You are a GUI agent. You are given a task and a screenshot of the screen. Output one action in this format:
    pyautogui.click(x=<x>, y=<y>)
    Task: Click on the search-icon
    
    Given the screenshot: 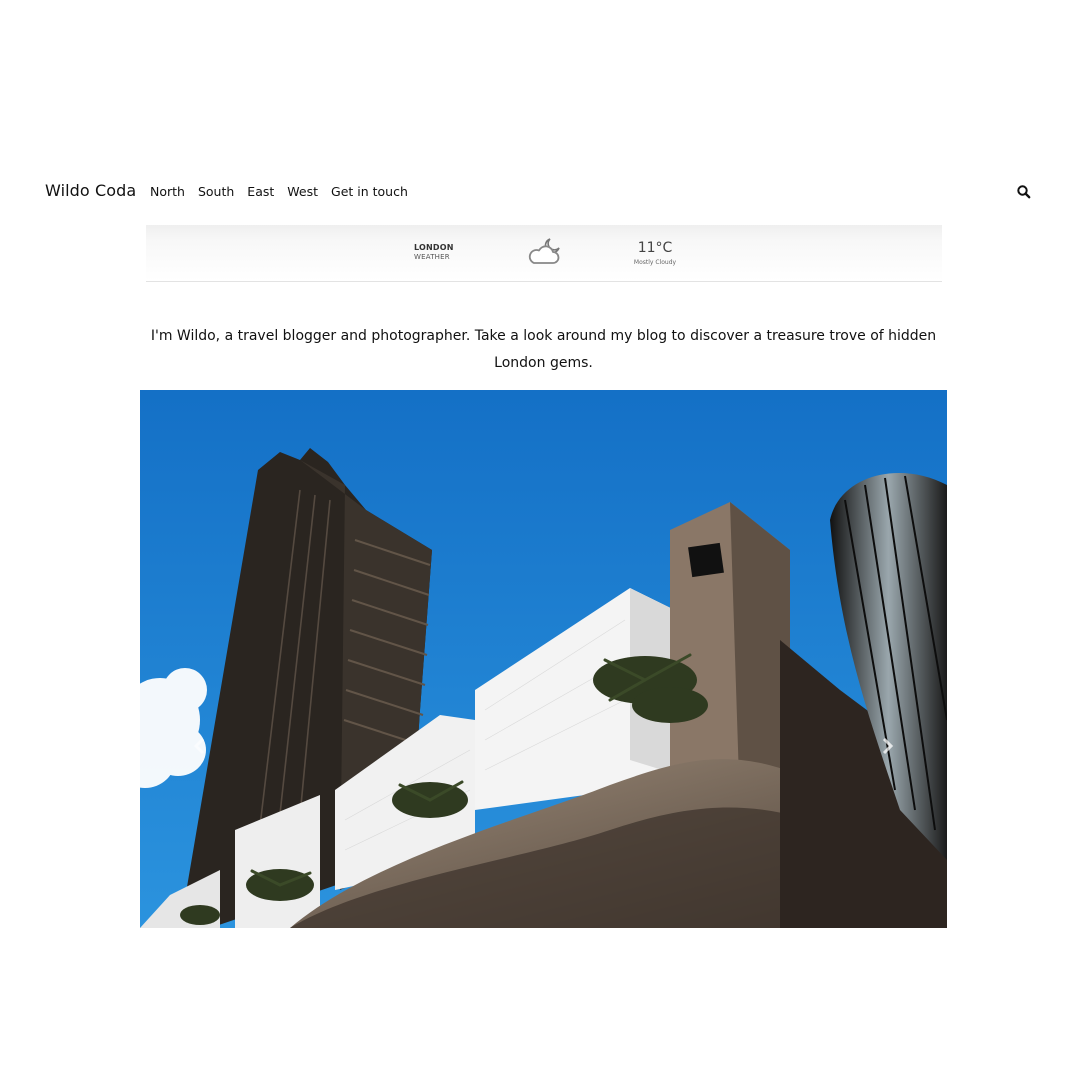 What is the action you would take?
    pyautogui.click(x=1024, y=192)
    